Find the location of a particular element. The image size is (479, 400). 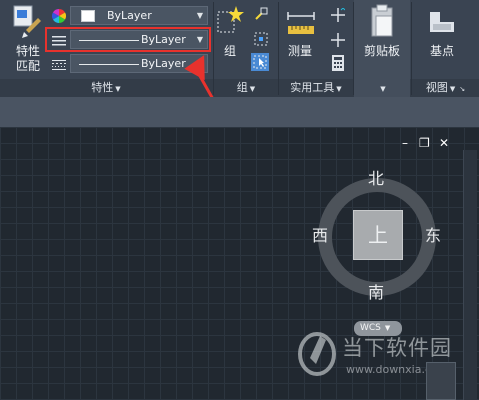

compass-south: 南 is located at coordinates (376, 293).